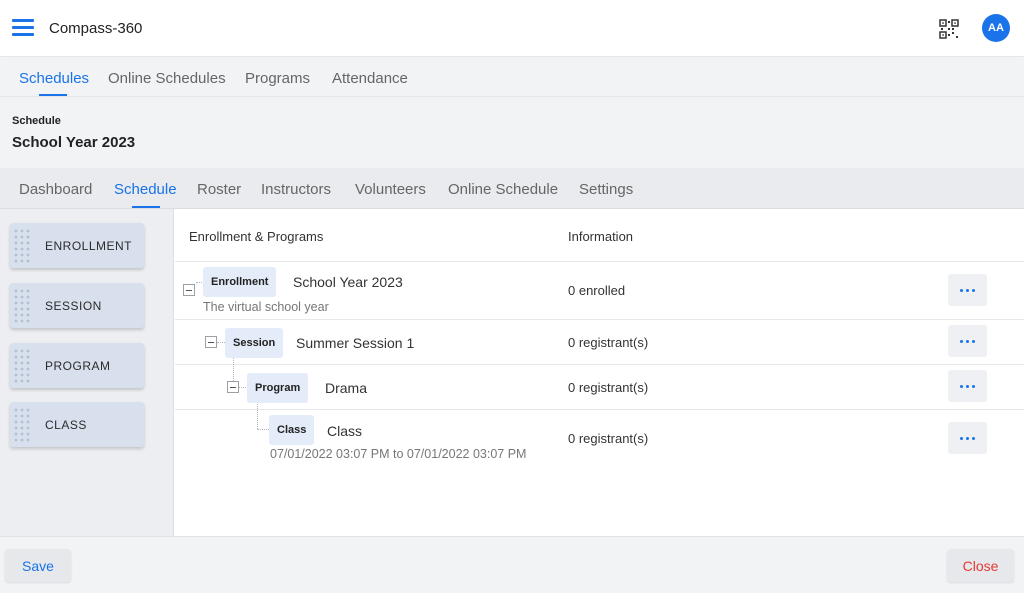 Image resolution: width=1024 pixels, height=593 pixels. What do you see at coordinates (597, 290) in the screenshot?
I see `info-text: 0 enrolled` at bounding box center [597, 290].